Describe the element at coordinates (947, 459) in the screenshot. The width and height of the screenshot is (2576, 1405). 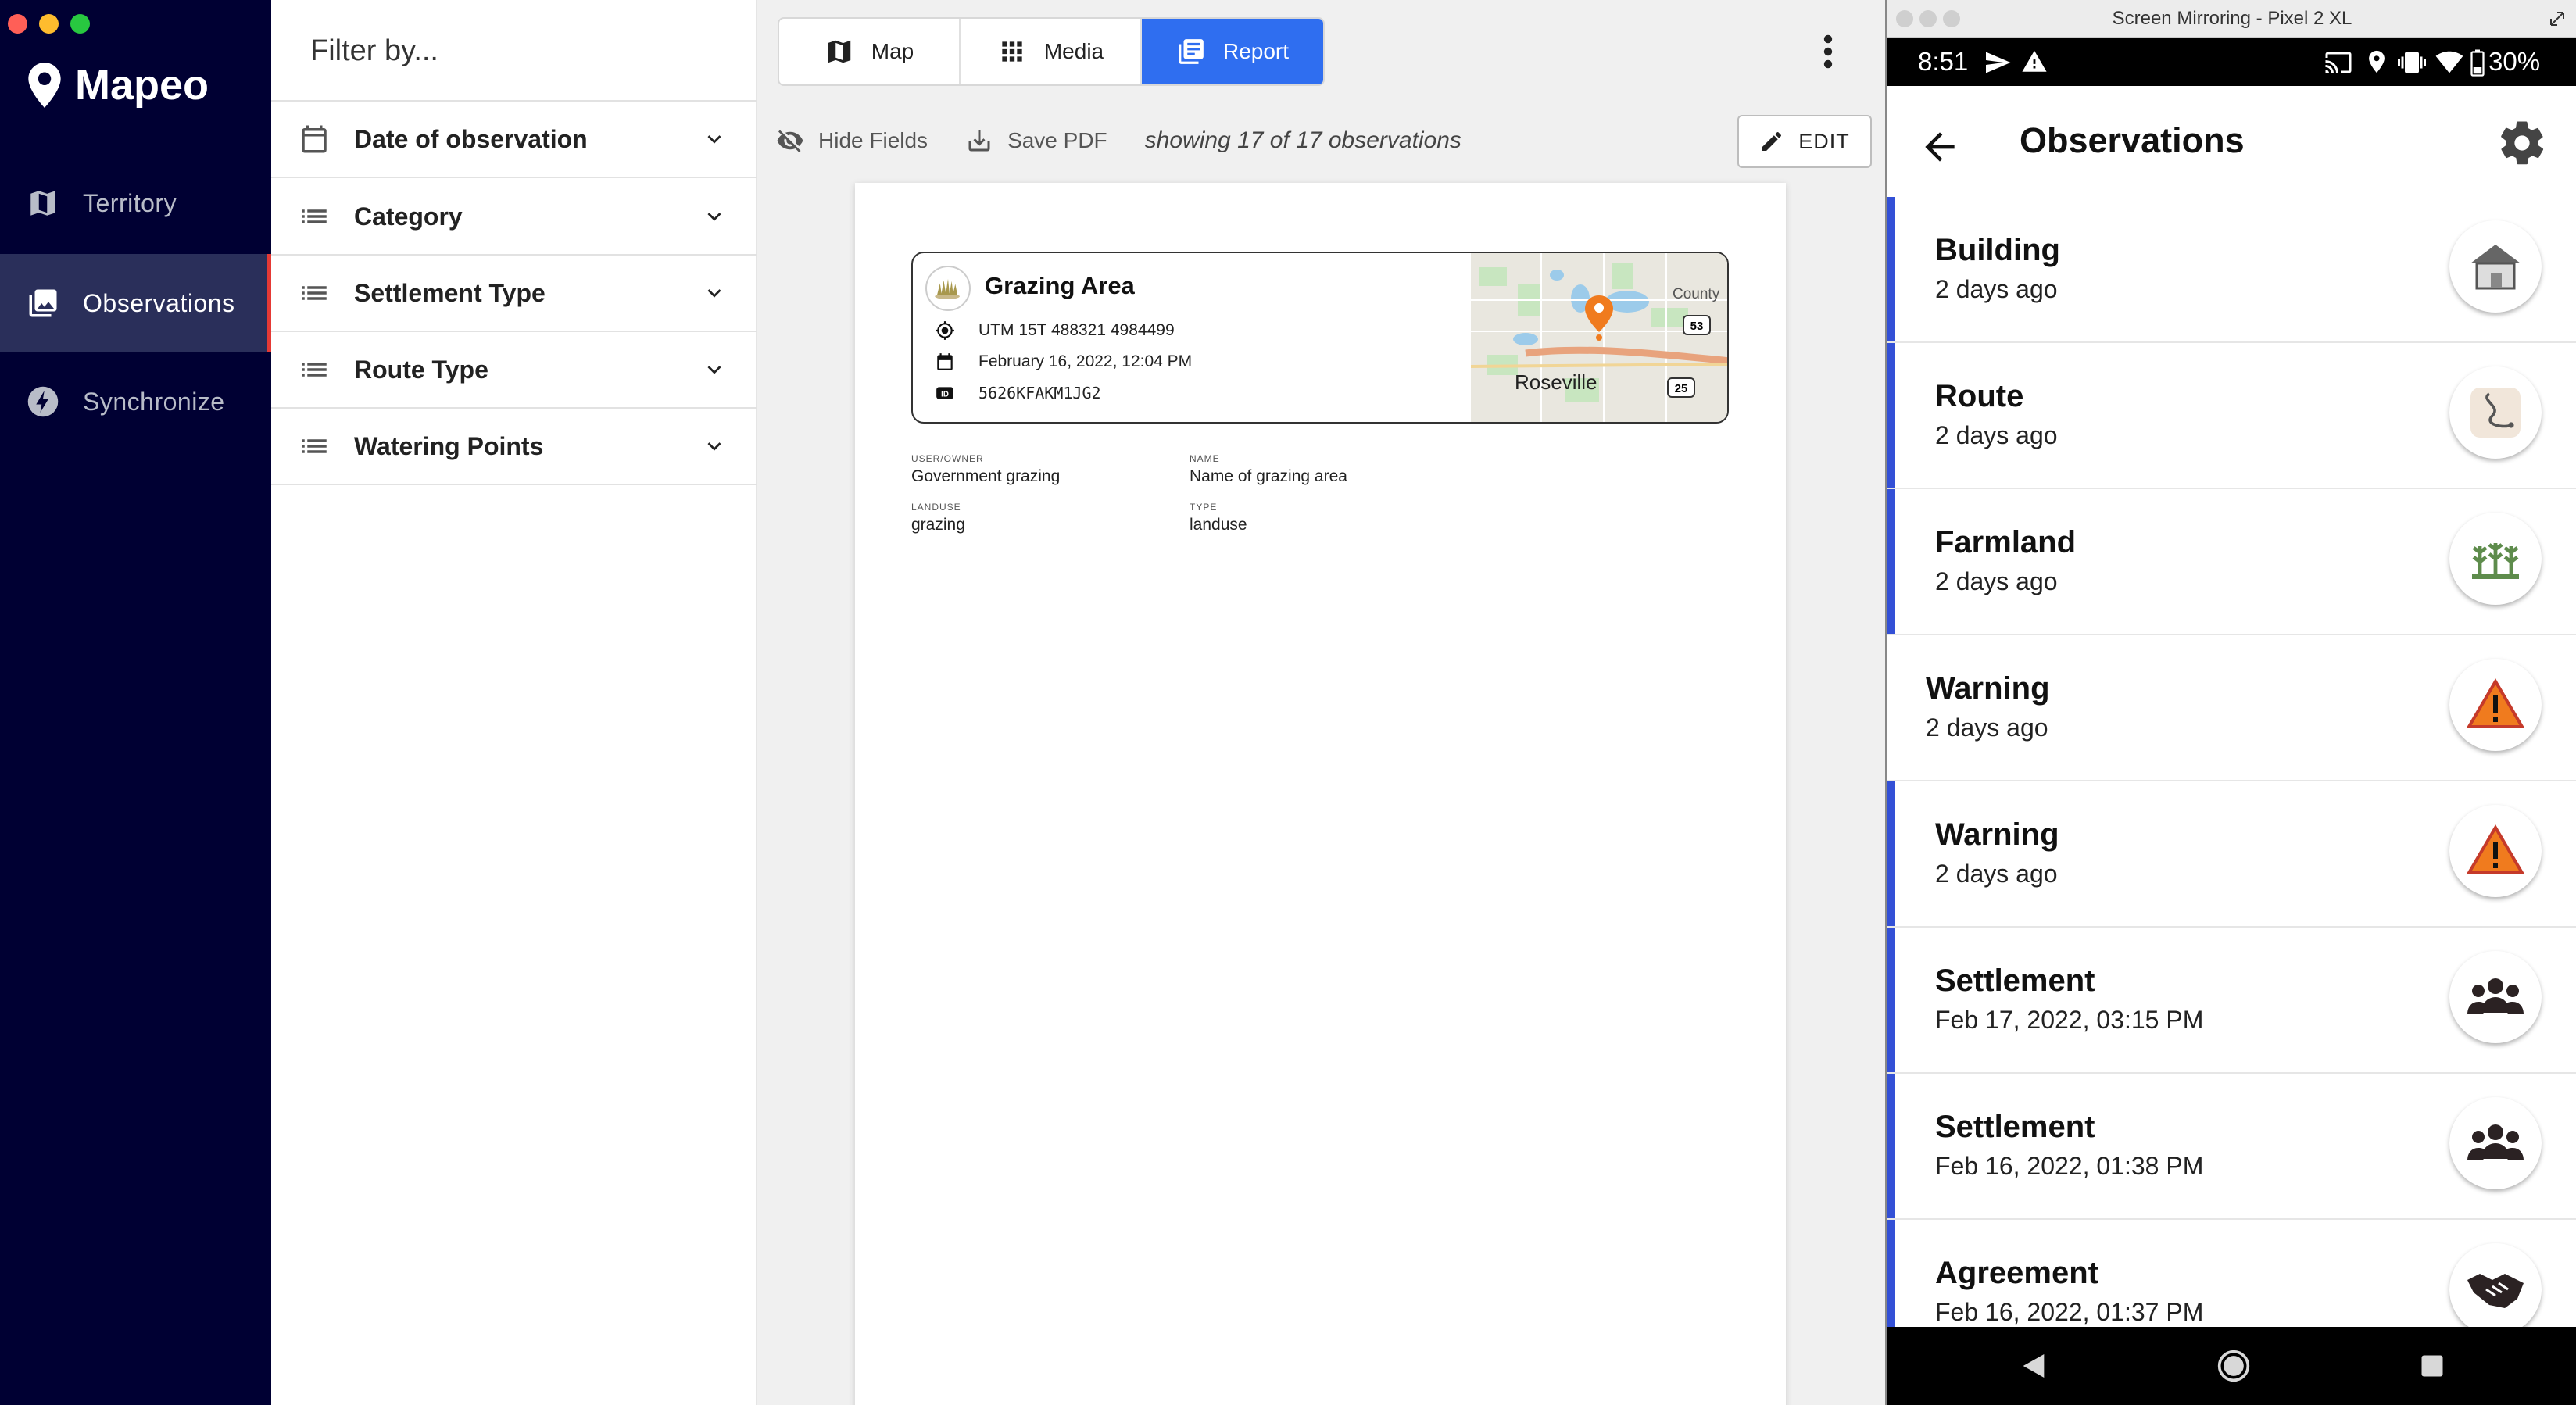
I see `field-label: USER/OWNER` at that location.